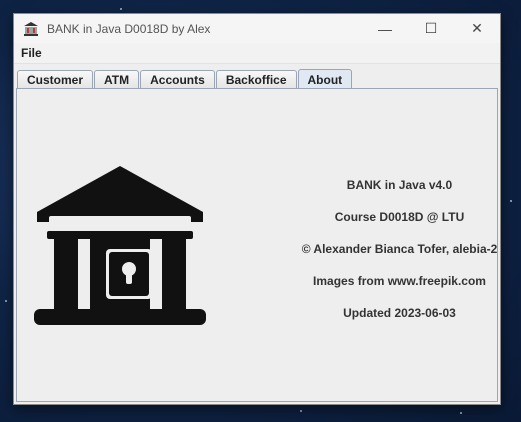 This screenshot has width=521, height=422. Describe the element at coordinates (117, 79) in the screenshot. I see `tab-atm: ATM` at that location.